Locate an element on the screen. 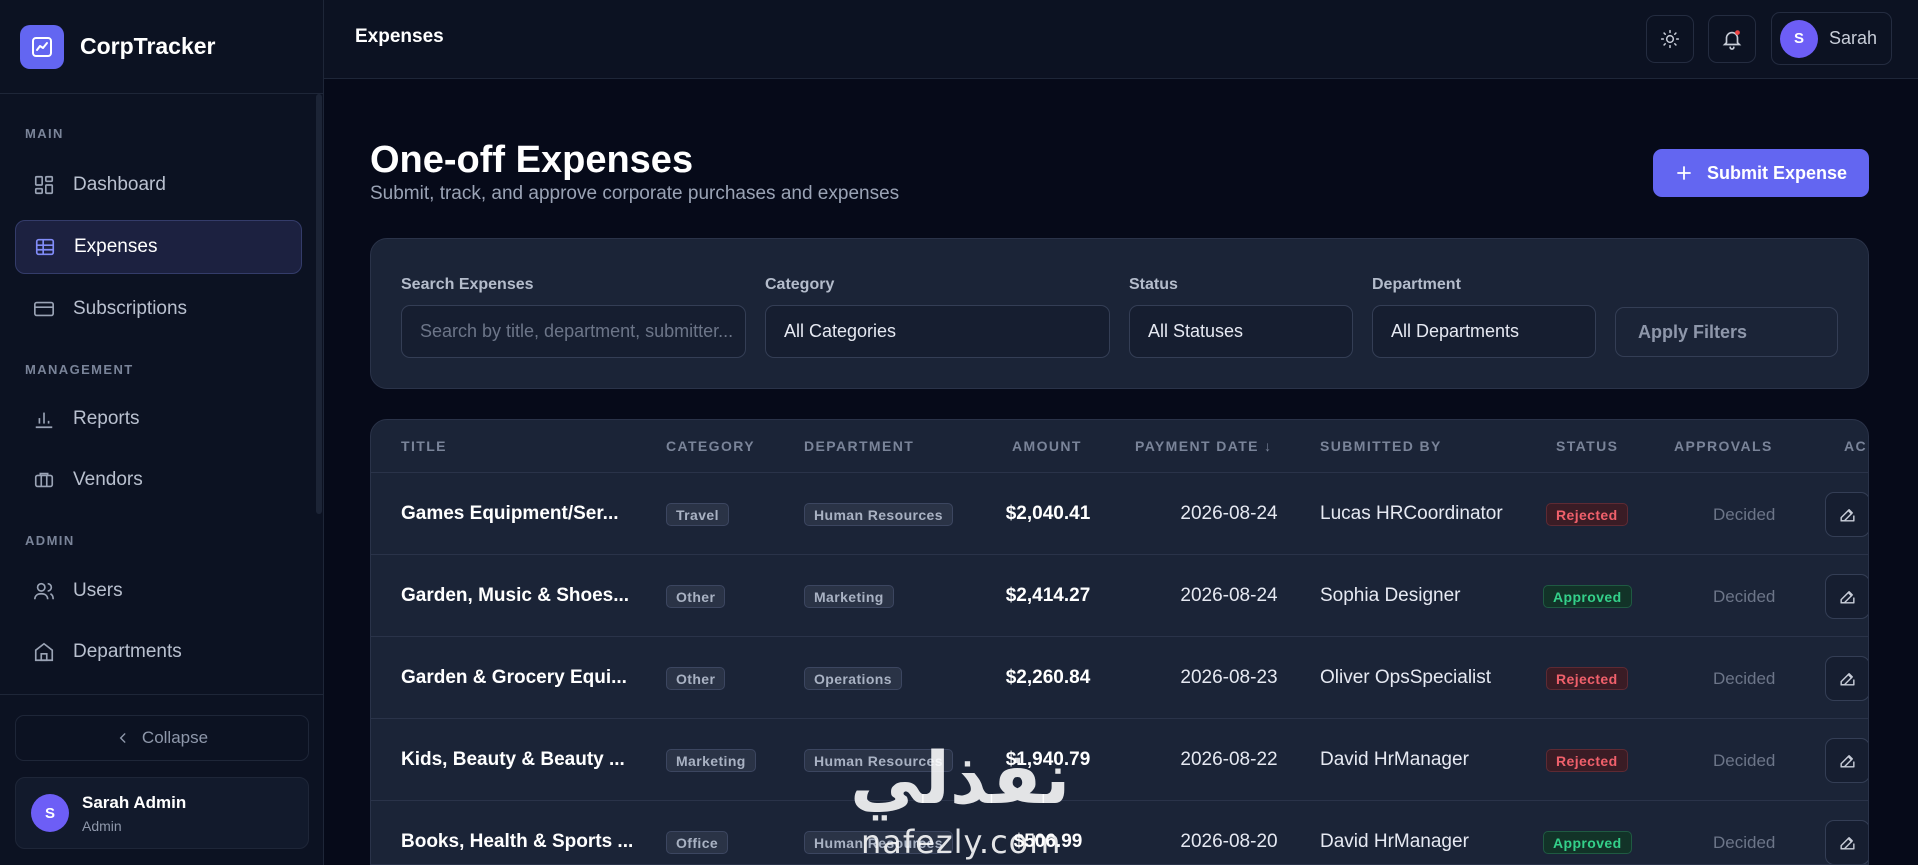  submit-expense-button: Submit Expense is located at coordinates (1761, 173).